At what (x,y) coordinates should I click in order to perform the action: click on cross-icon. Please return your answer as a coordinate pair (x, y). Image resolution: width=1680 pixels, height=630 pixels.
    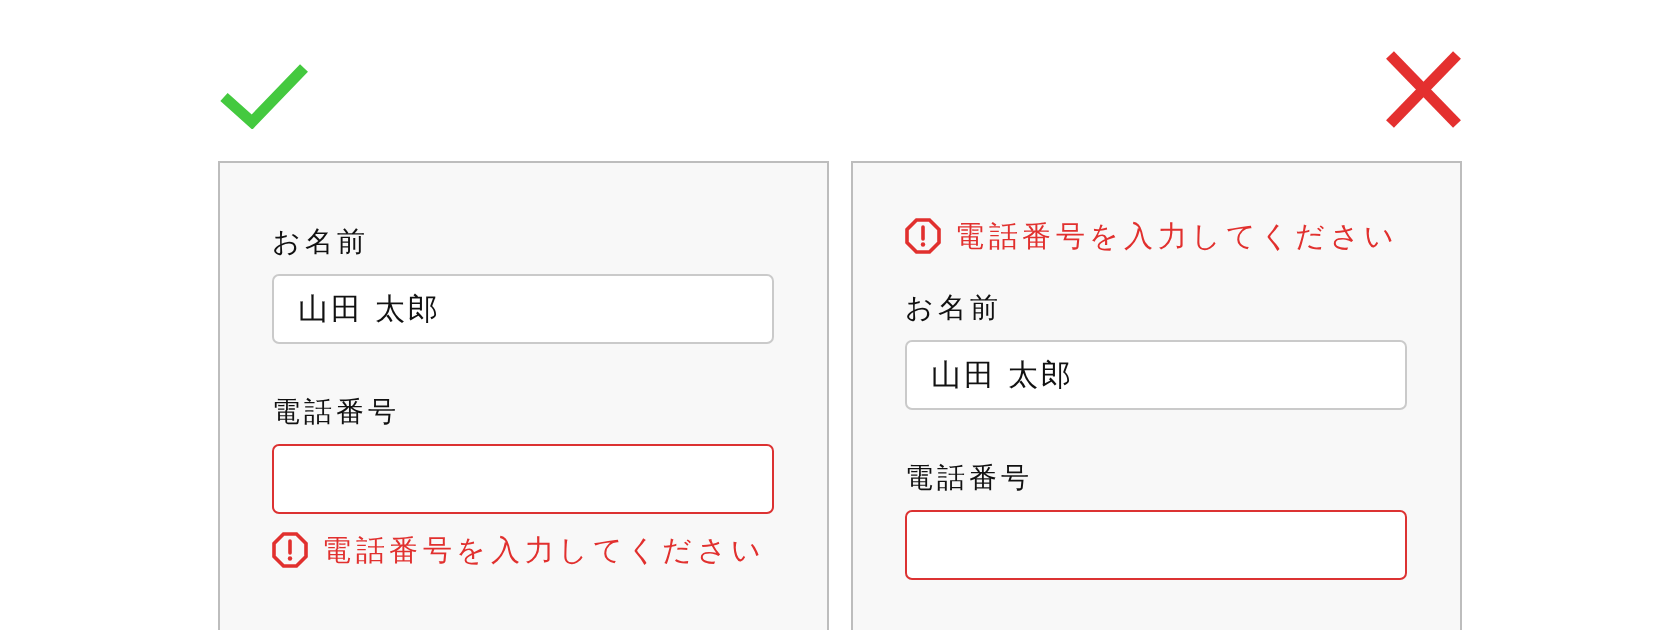
    Looking at the image, I should click on (1423, 89).